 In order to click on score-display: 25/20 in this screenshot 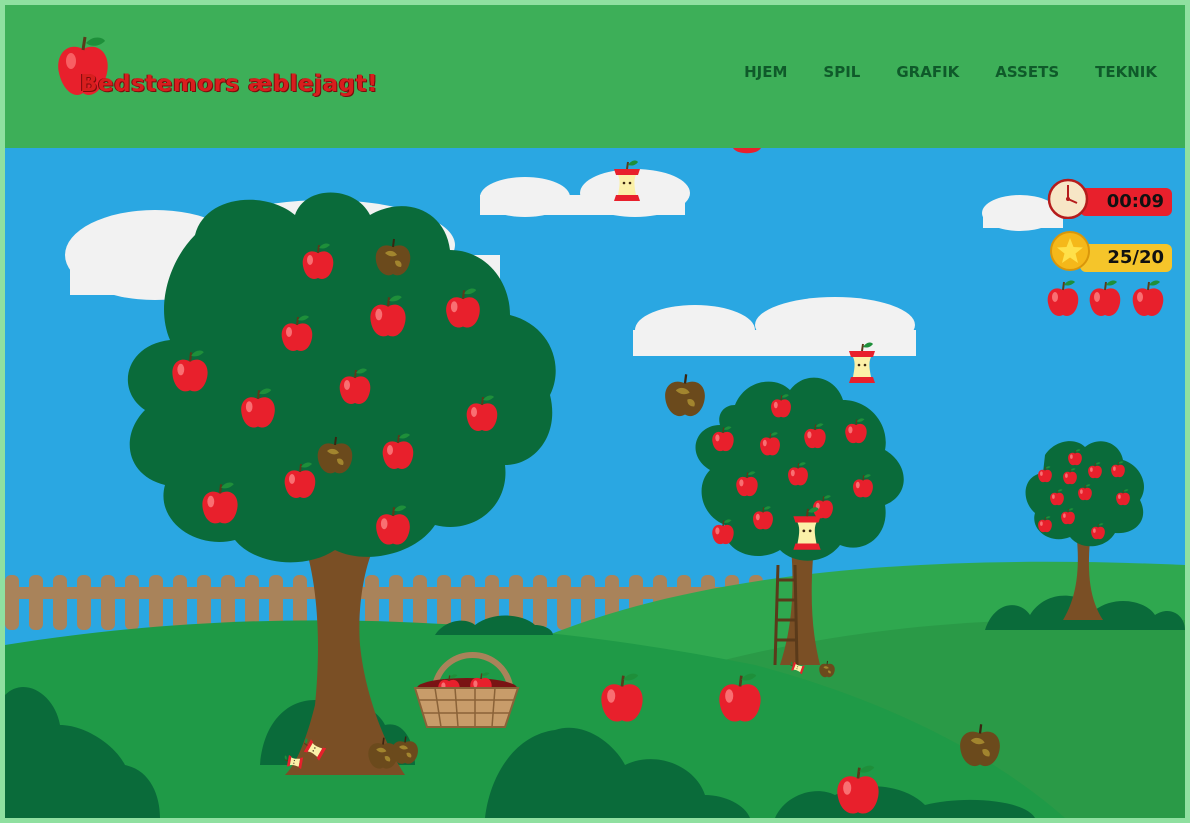, I will do `click(1126, 258)`.